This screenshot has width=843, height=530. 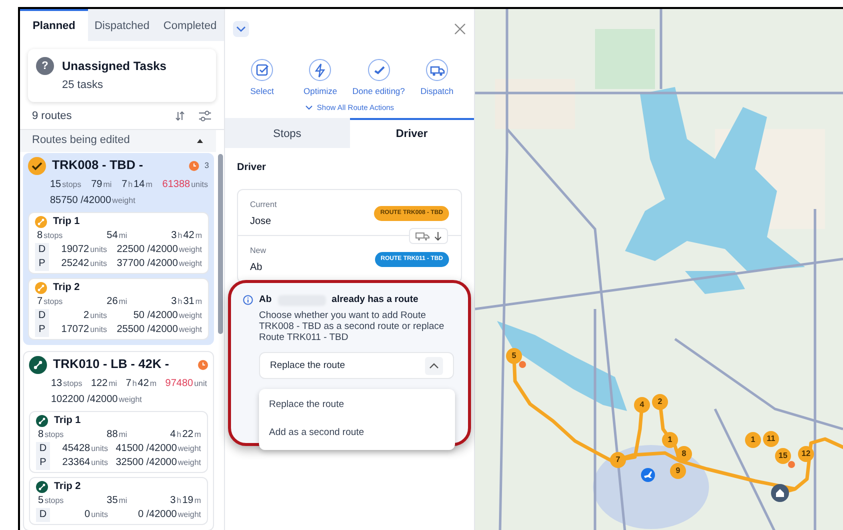 I want to click on duration: 7 h42 m, so click(x=141, y=383).